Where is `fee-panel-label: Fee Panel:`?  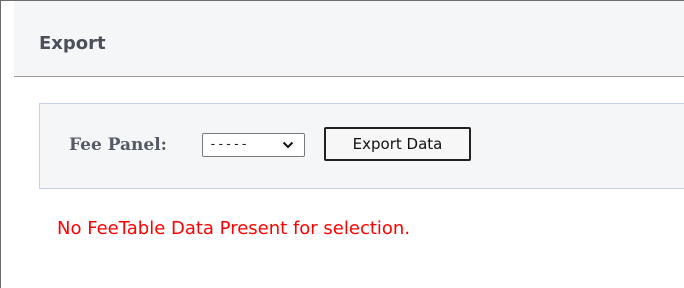
fee-panel-label: Fee Panel: is located at coordinates (118, 145).